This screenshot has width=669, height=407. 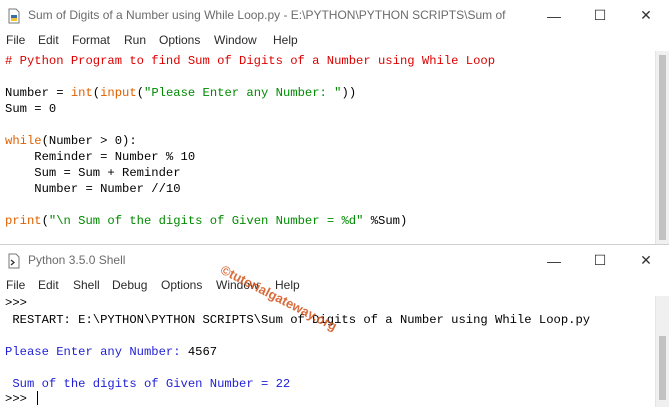 I want to click on code-line-number-div: Number = Number //10, so click(x=93, y=189).